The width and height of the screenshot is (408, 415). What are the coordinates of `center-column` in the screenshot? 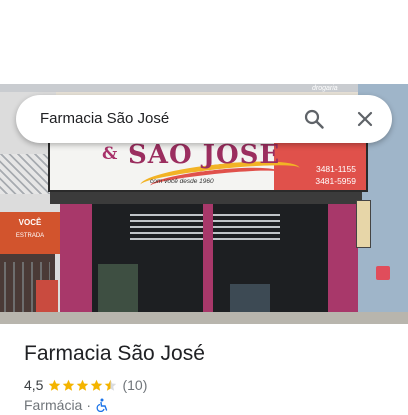 It's located at (208, 264).